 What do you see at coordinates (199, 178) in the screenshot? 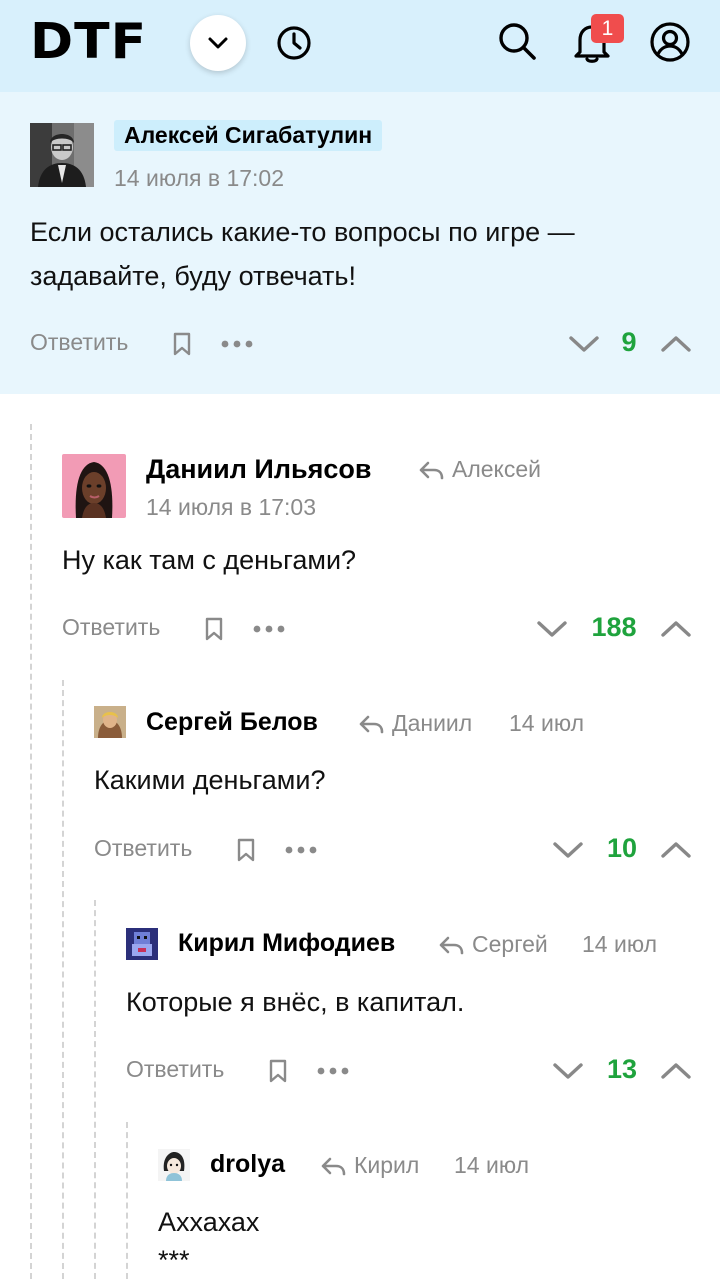
I see `comment-date: 14 июля в 17:02` at bounding box center [199, 178].